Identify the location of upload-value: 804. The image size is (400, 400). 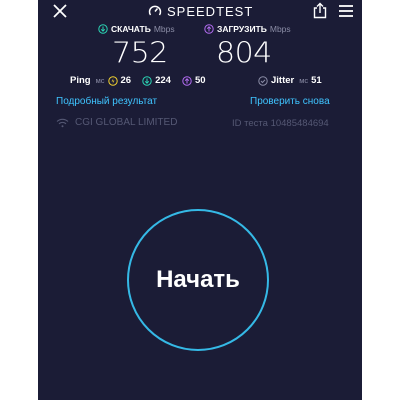
(244, 53).